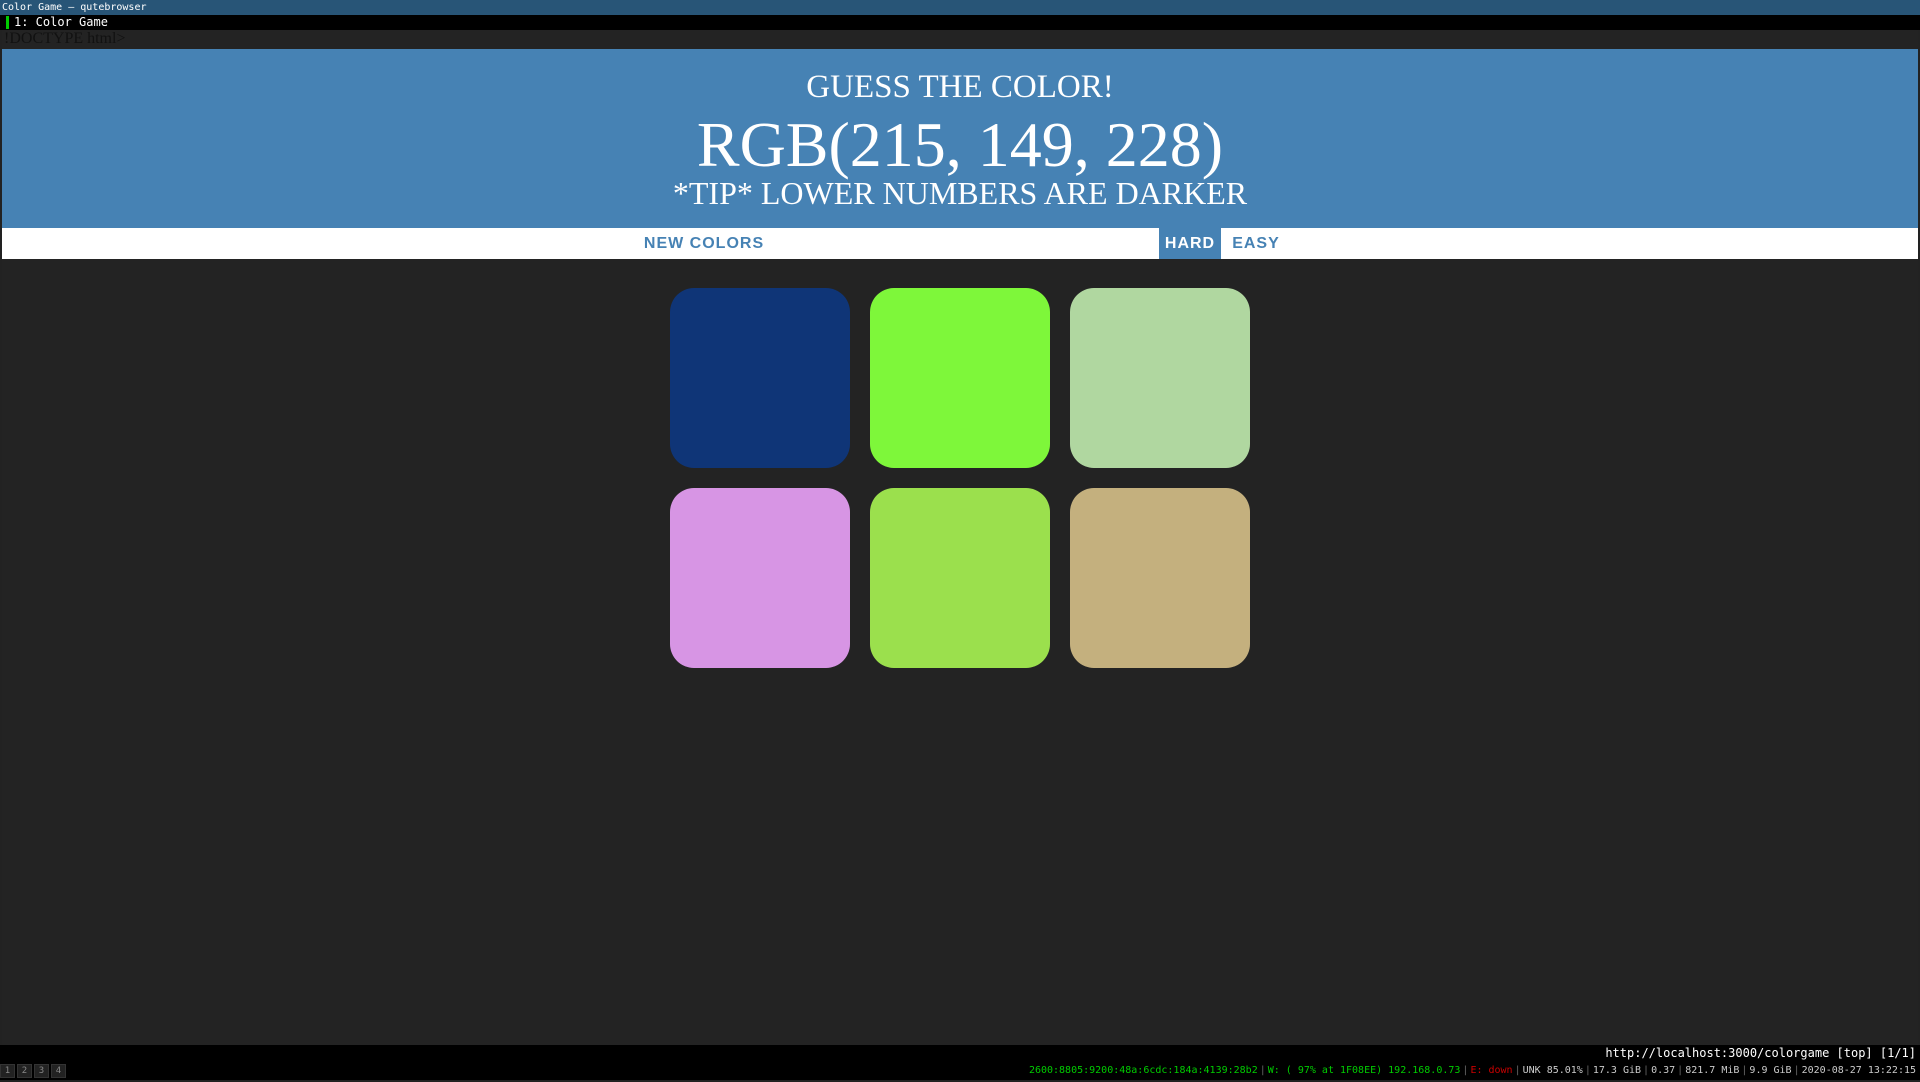 Image resolution: width=1920 pixels, height=1082 pixels. What do you see at coordinates (7, 22) in the screenshot?
I see `tab-indicator` at bounding box center [7, 22].